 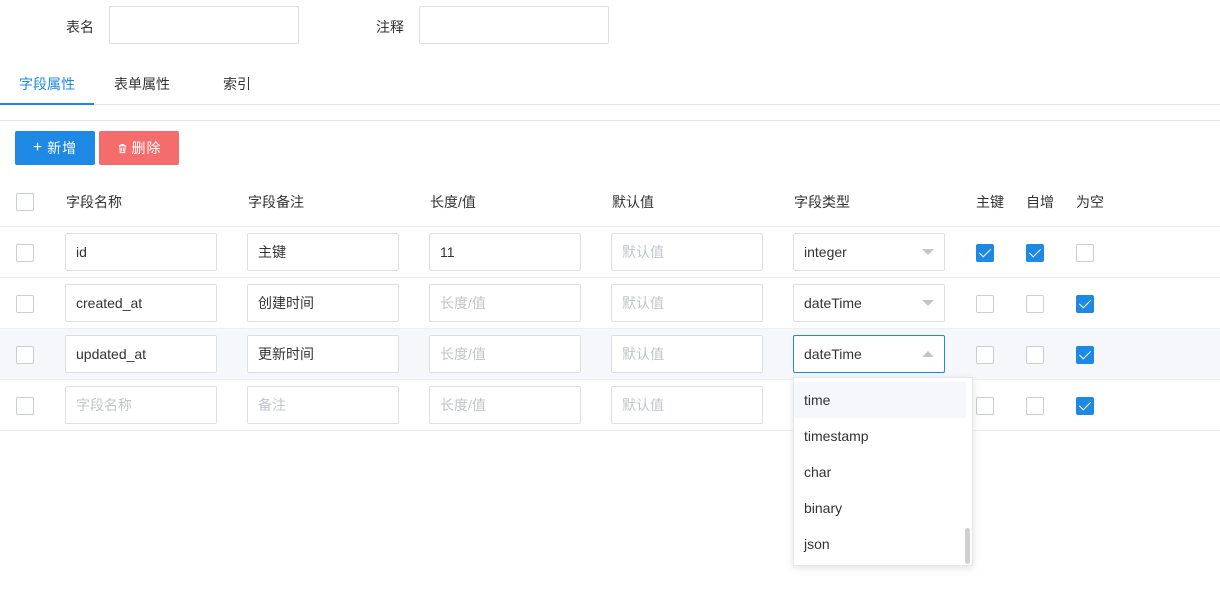 I want to click on field-comment-input: 更新时间, so click(x=323, y=354).